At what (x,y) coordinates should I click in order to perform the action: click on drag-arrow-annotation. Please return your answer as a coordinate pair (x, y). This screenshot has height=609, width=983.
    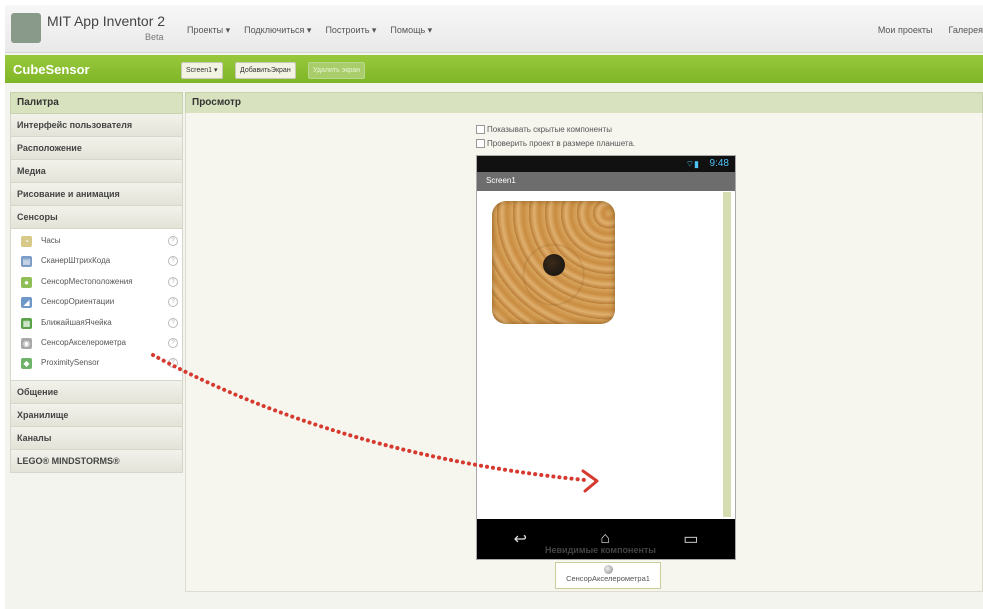
    Looking at the image, I should click on (375, 423).